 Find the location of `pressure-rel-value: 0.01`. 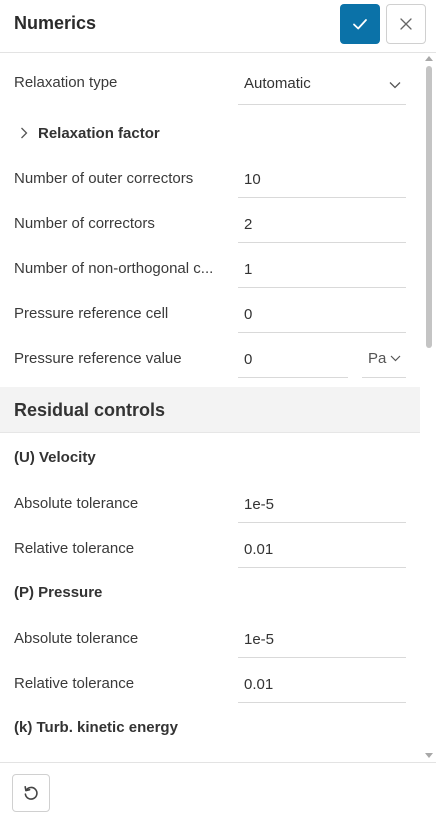

pressure-rel-value: 0.01 is located at coordinates (259, 684).